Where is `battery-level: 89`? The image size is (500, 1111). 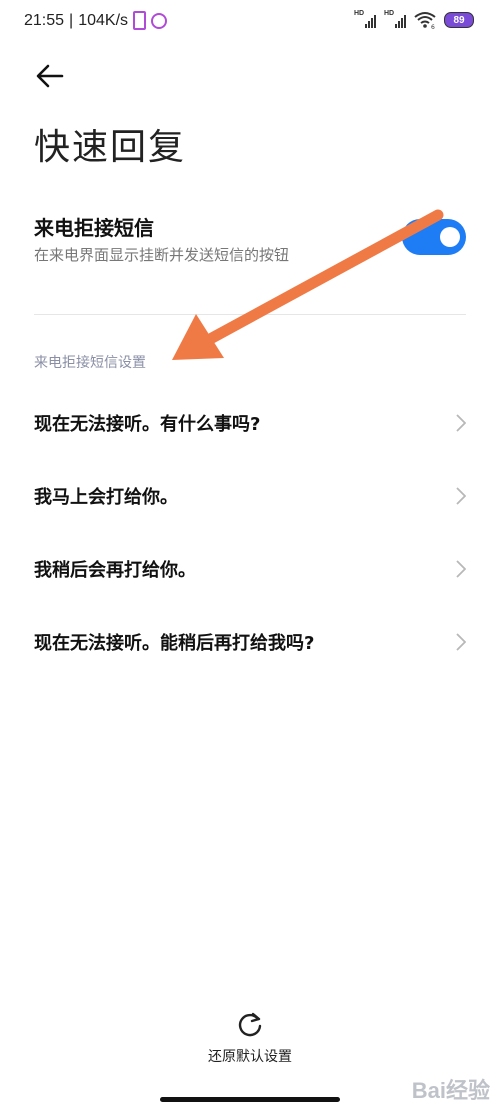 battery-level: 89 is located at coordinates (459, 20).